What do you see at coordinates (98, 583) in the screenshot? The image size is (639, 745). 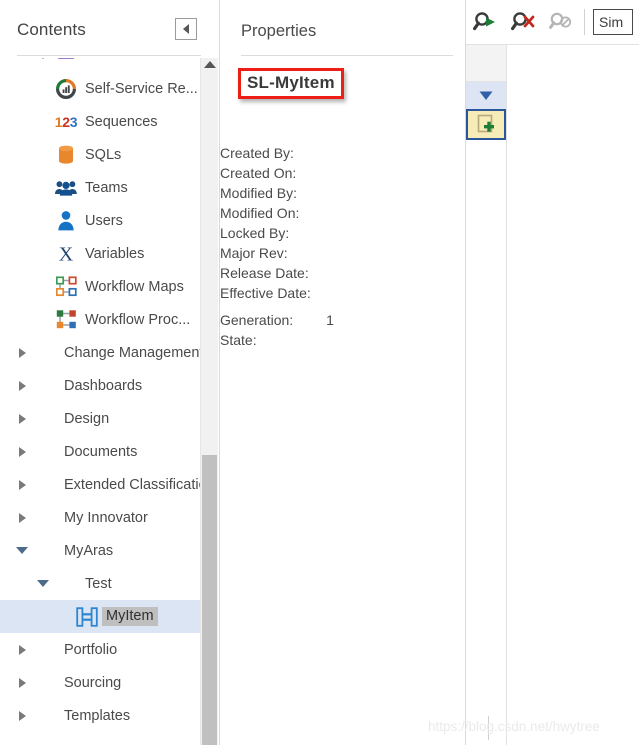 I see `tree-item-label: Test` at bounding box center [98, 583].